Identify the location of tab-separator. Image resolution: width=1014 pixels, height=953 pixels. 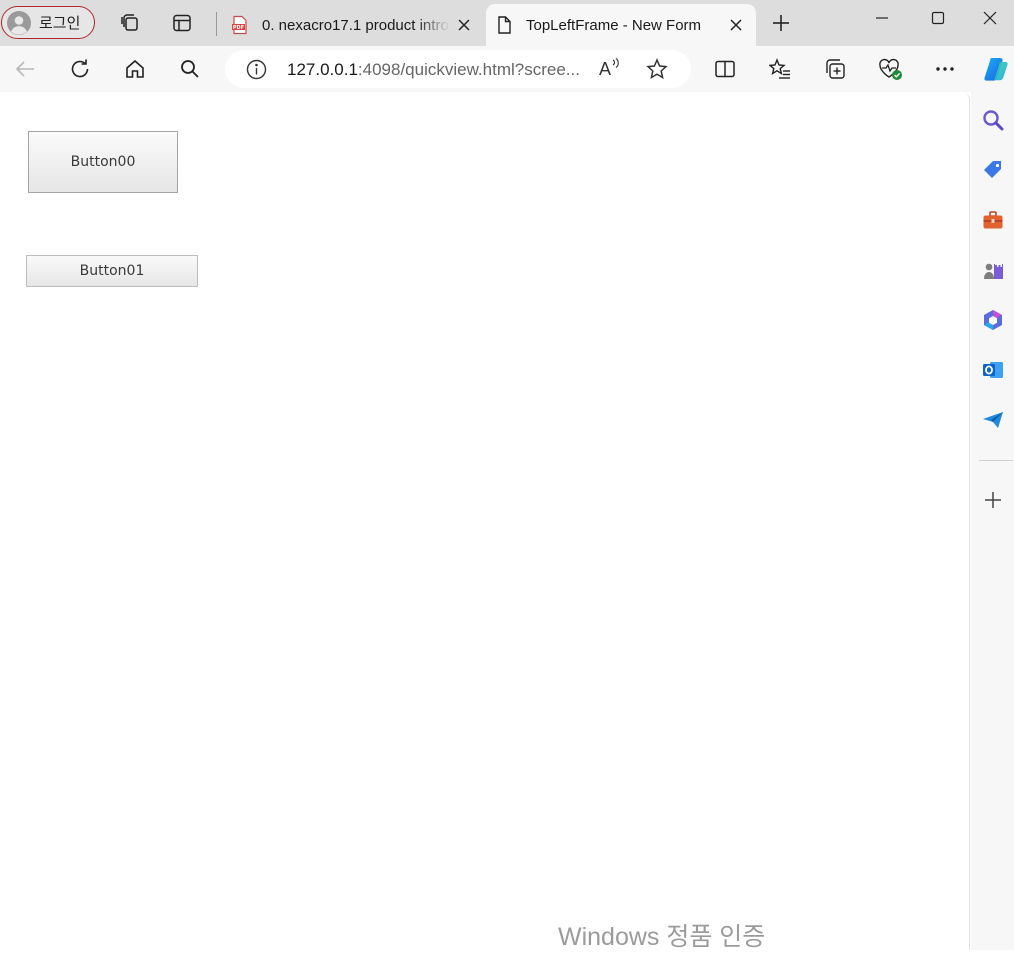
(216, 24).